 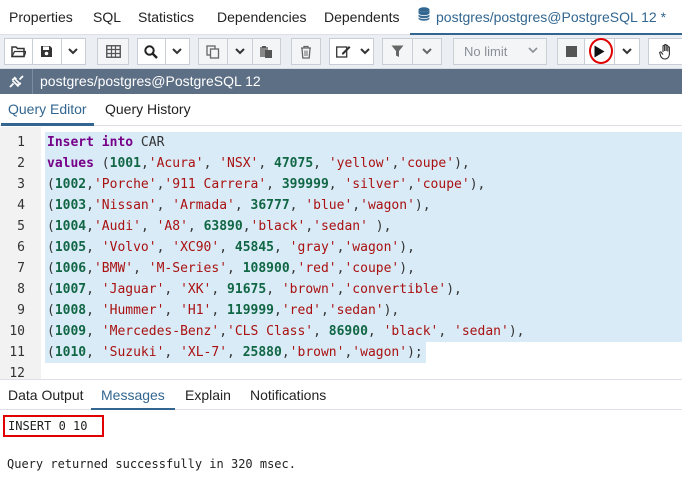 I want to click on find-button-group, so click(x=163, y=51).